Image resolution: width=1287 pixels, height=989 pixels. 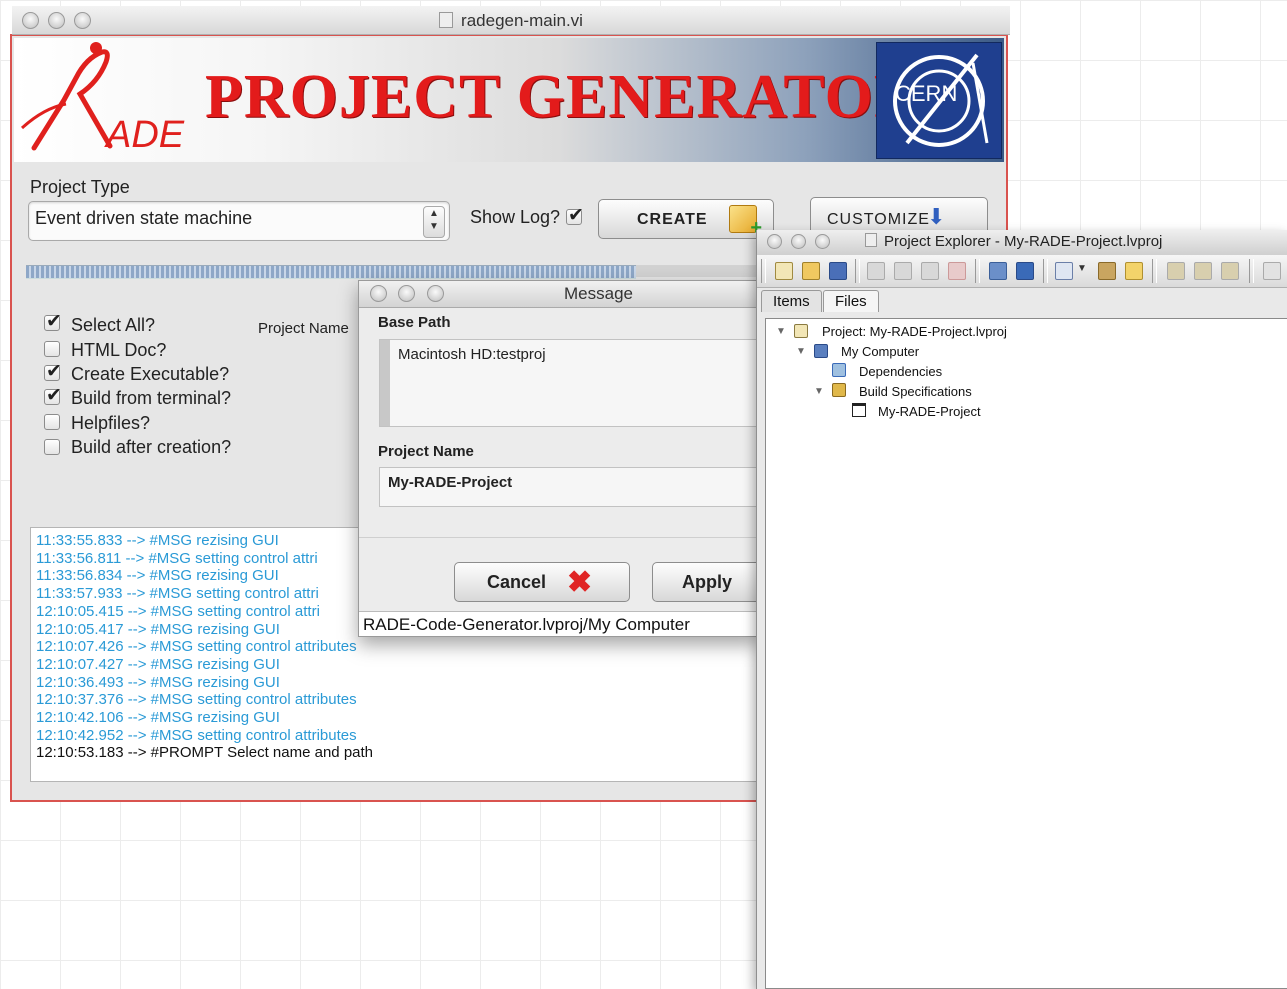 I want to click on close-dialog-button, so click(x=378, y=293).